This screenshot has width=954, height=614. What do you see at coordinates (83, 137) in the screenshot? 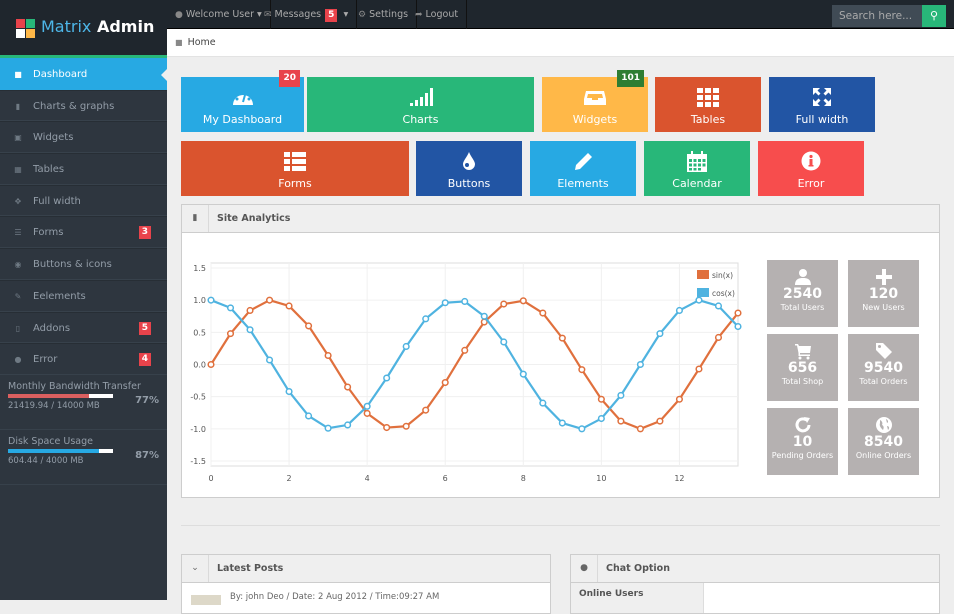
I see `sidebar-item-widgets: ▣ Widgets` at bounding box center [83, 137].